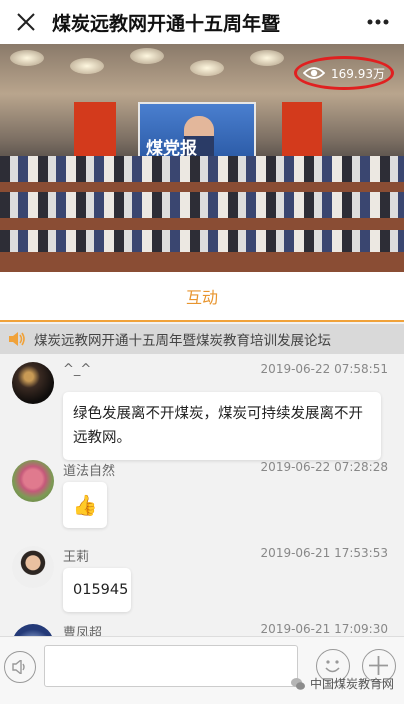  I want to click on sender-name: 曹凤超, so click(83, 631).